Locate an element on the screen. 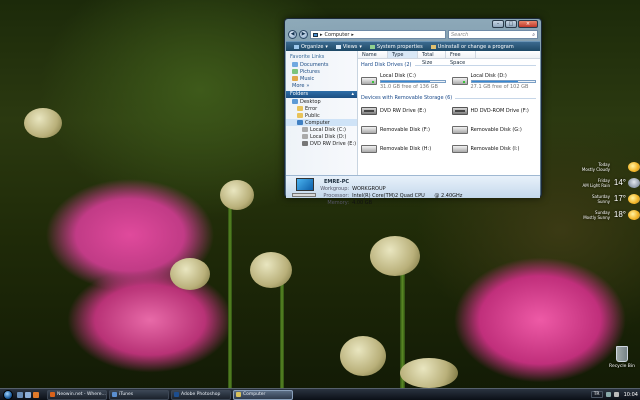 The image size is (640, 400). breadcrumb-computer: Computer is located at coordinates (337, 35).